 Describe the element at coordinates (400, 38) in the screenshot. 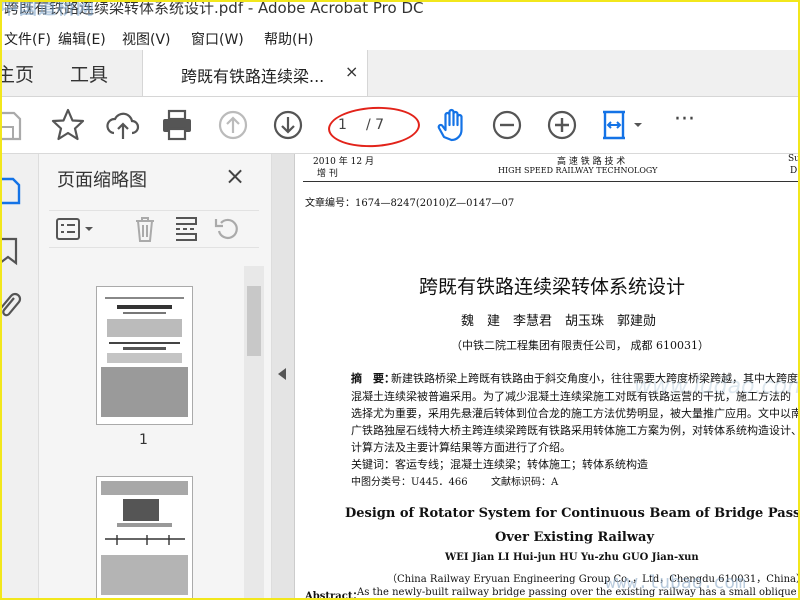

I see `menu-bar: 文件(F) 编辑(E) 视图(V) 窗口(W) 帮助(H)` at that location.